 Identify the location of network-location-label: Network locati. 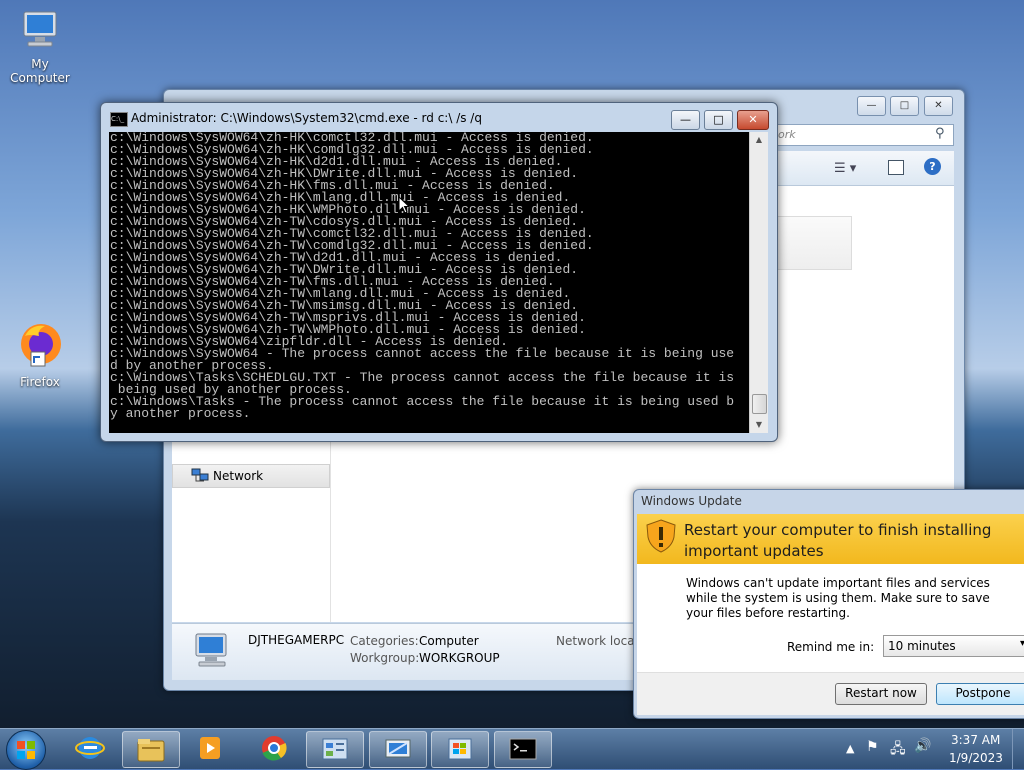
(599, 641).